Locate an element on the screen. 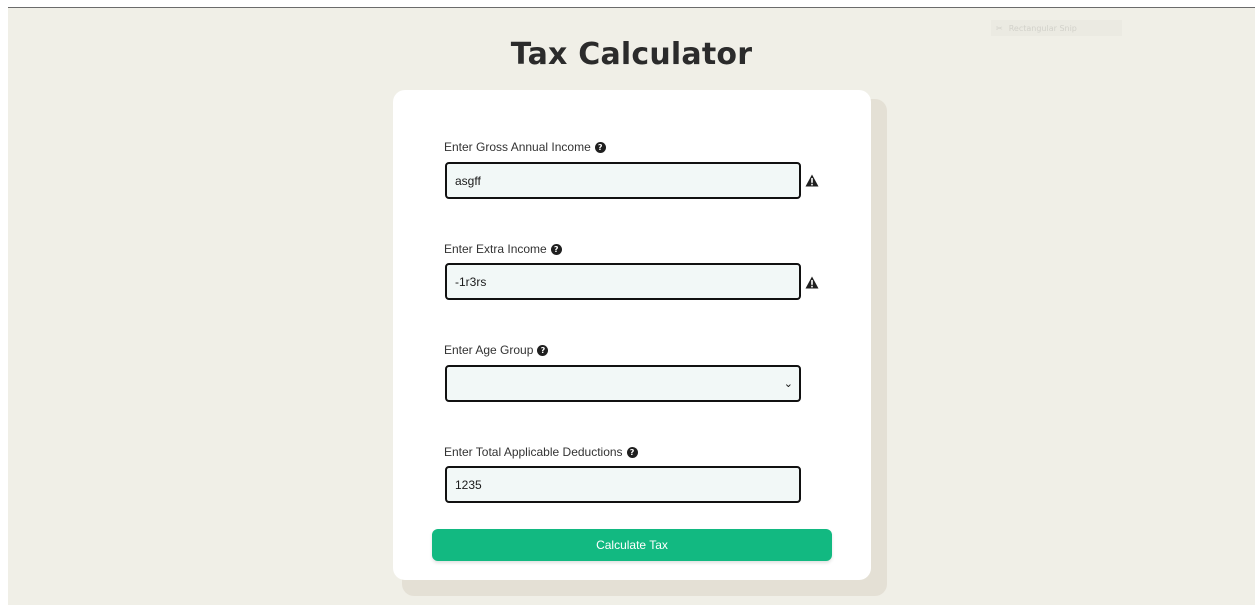 The image size is (1255, 605). extra-income-label: Enter Extra Income ? is located at coordinates (503, 249).